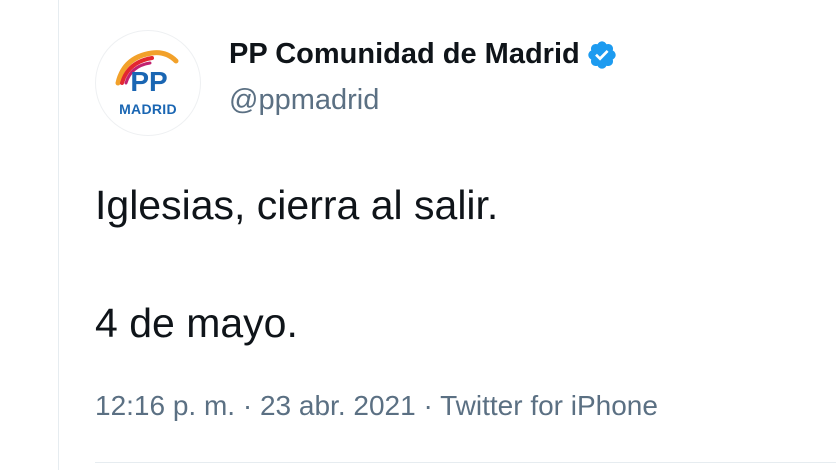  I want to click on pp-madrid-logo: PP, so click(147, 73).